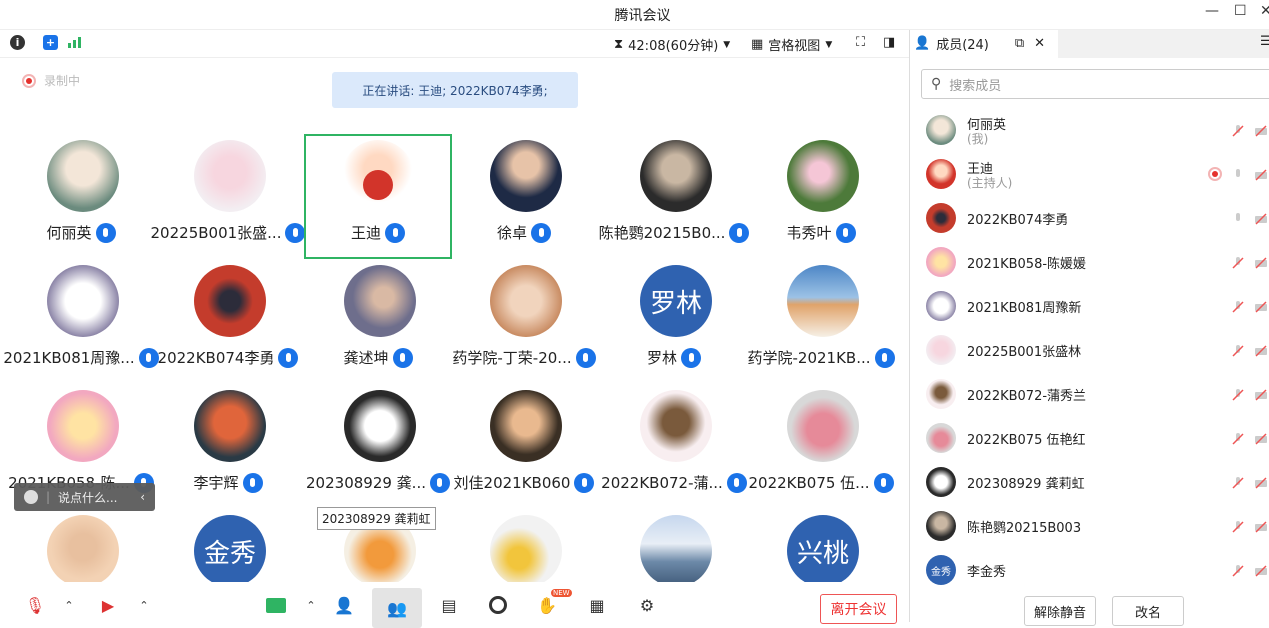 The width and height of the screenshot is (1269, 628). I want to click on minimize-icon: —, so click(1212, 11).